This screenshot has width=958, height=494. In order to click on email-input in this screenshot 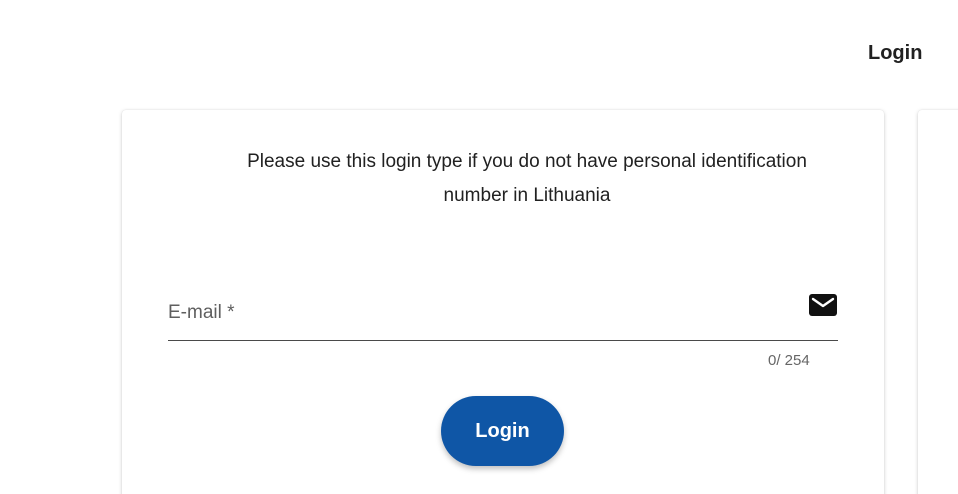, I will do `click(480, 317)`.